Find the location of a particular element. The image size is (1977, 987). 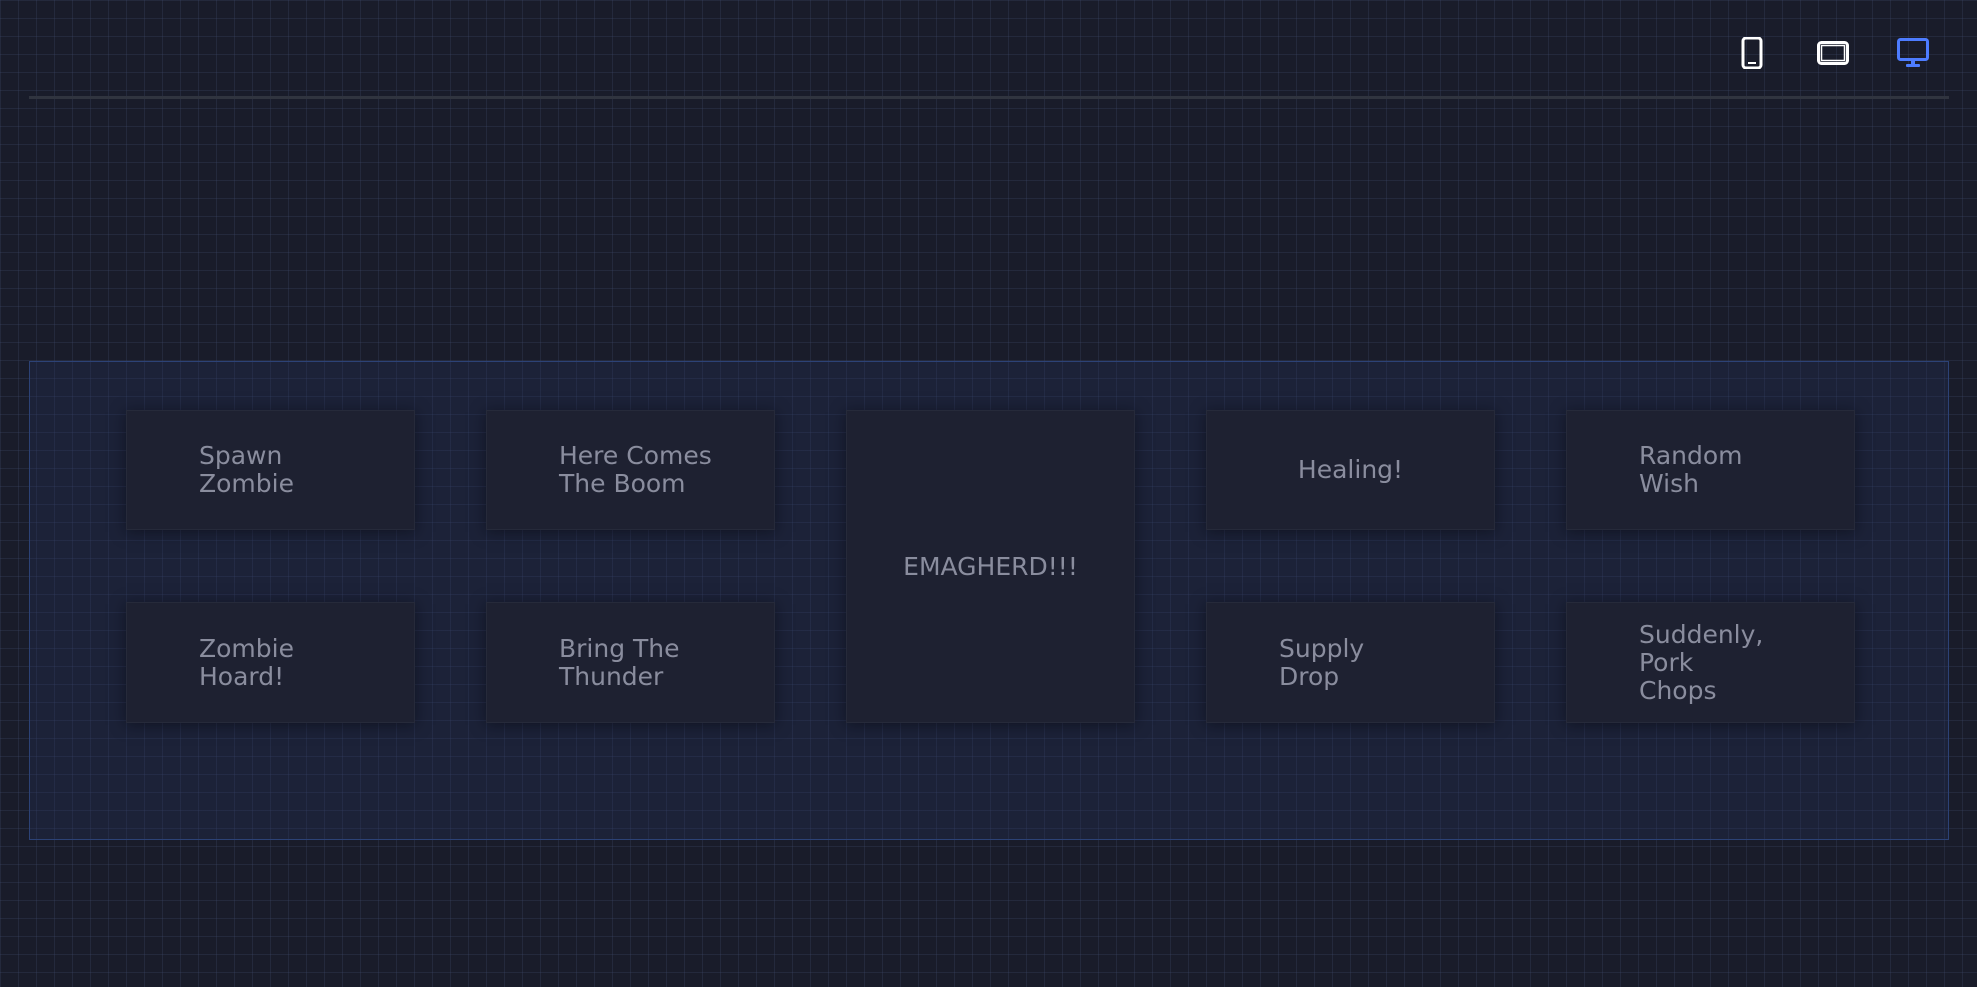

here-comes-the-boom-button: Here Comes The Boom is located at coordinates (630, 470).